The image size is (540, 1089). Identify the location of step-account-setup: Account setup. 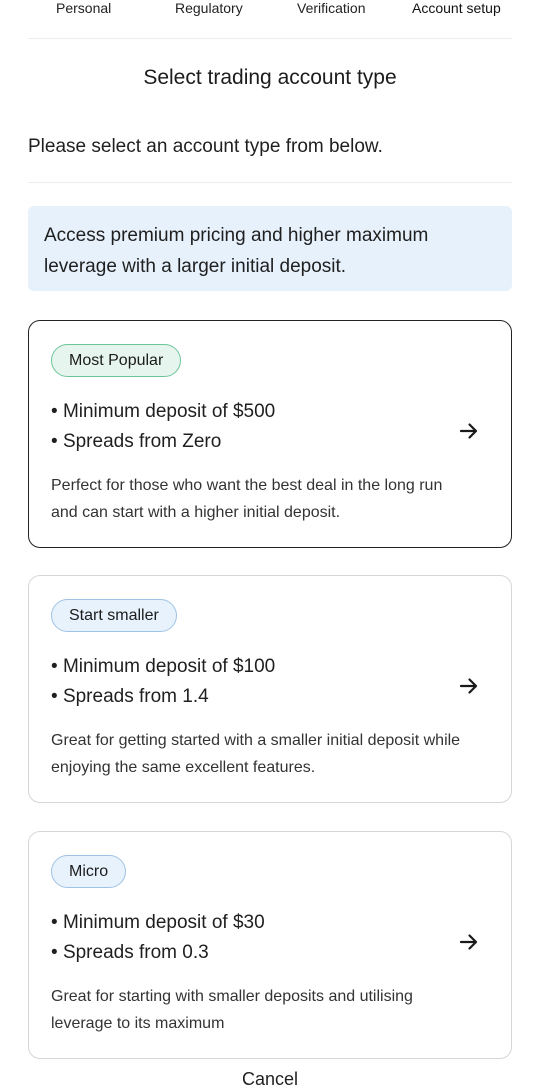
(456, 8).